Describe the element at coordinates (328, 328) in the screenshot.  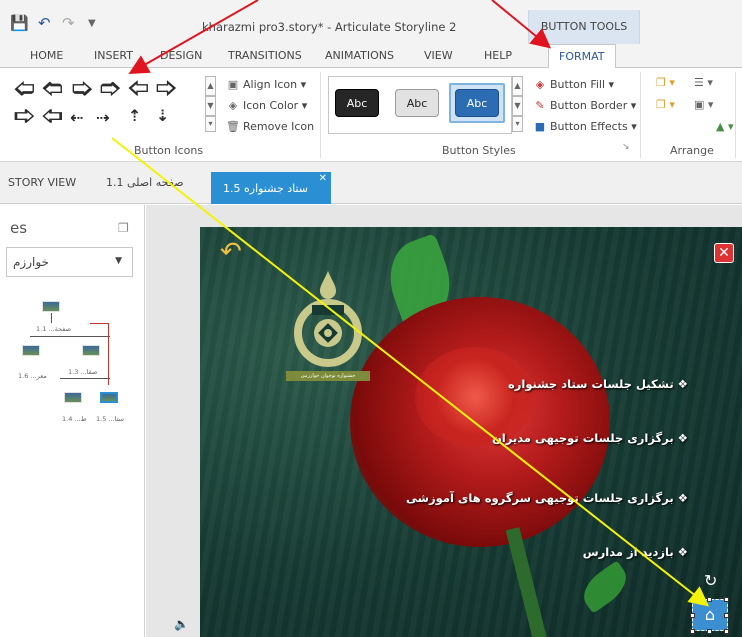
I see `festival-logo: جشنواره نوجوان خوارزمی` at that location.